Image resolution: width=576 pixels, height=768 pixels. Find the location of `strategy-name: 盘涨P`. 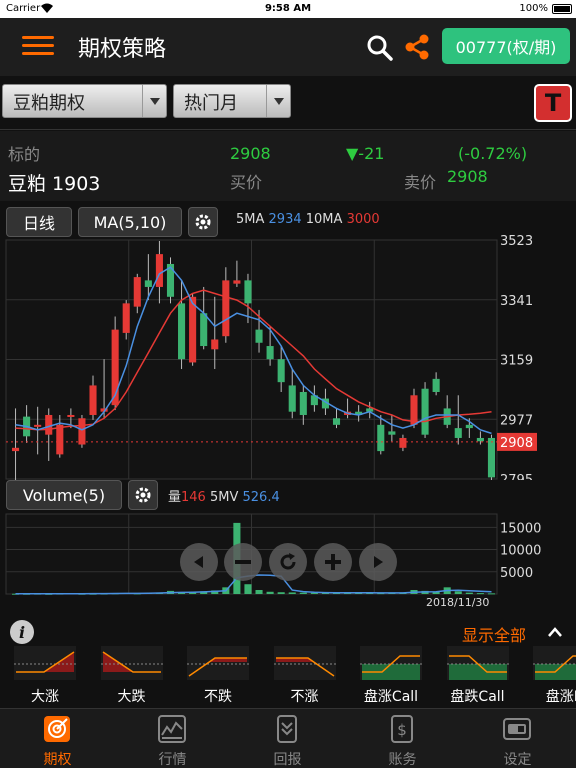

strategy-name: 盘涨P is located at coordinates (560, 697).